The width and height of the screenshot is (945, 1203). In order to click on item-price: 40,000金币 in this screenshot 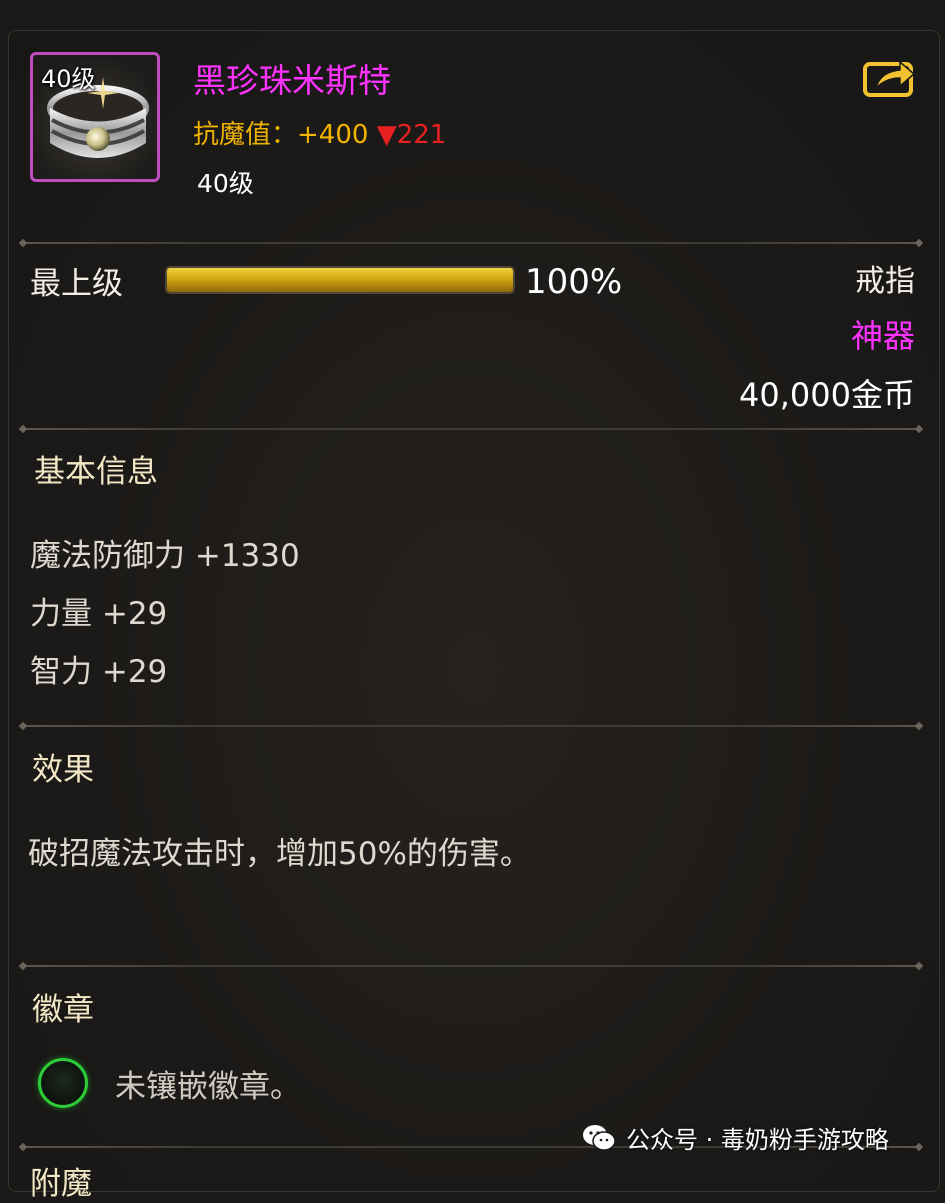, I will do `click(827, 395)`.